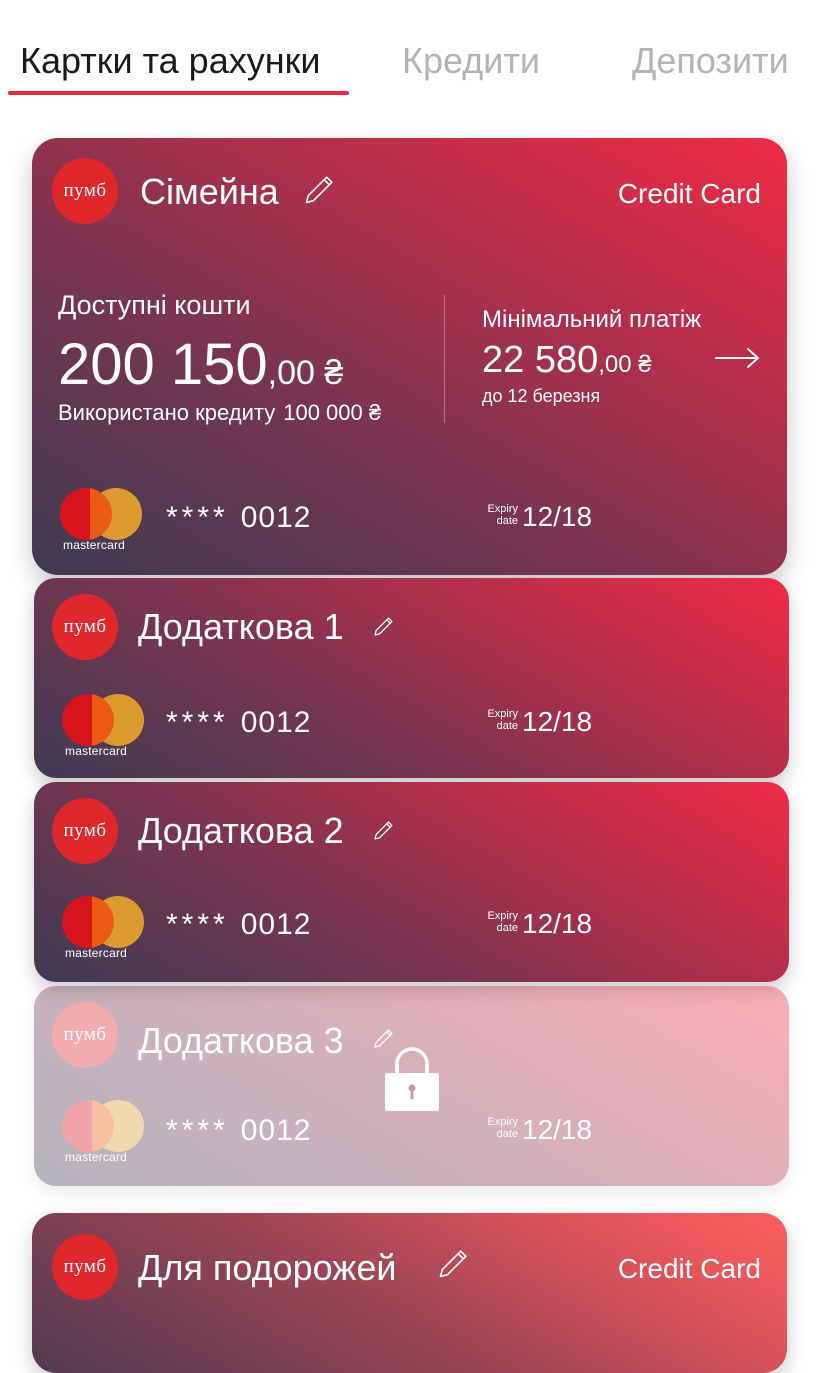 The image size is (818, 1373). I want to click on card-name: Додаткова 1, so click(241, 626).